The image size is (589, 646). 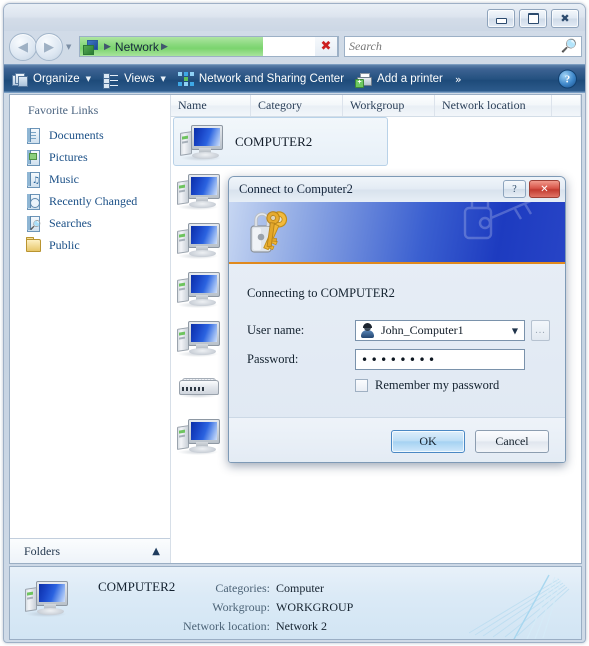 I want to click on window-controls: ✖, so click(x=533, y=18).